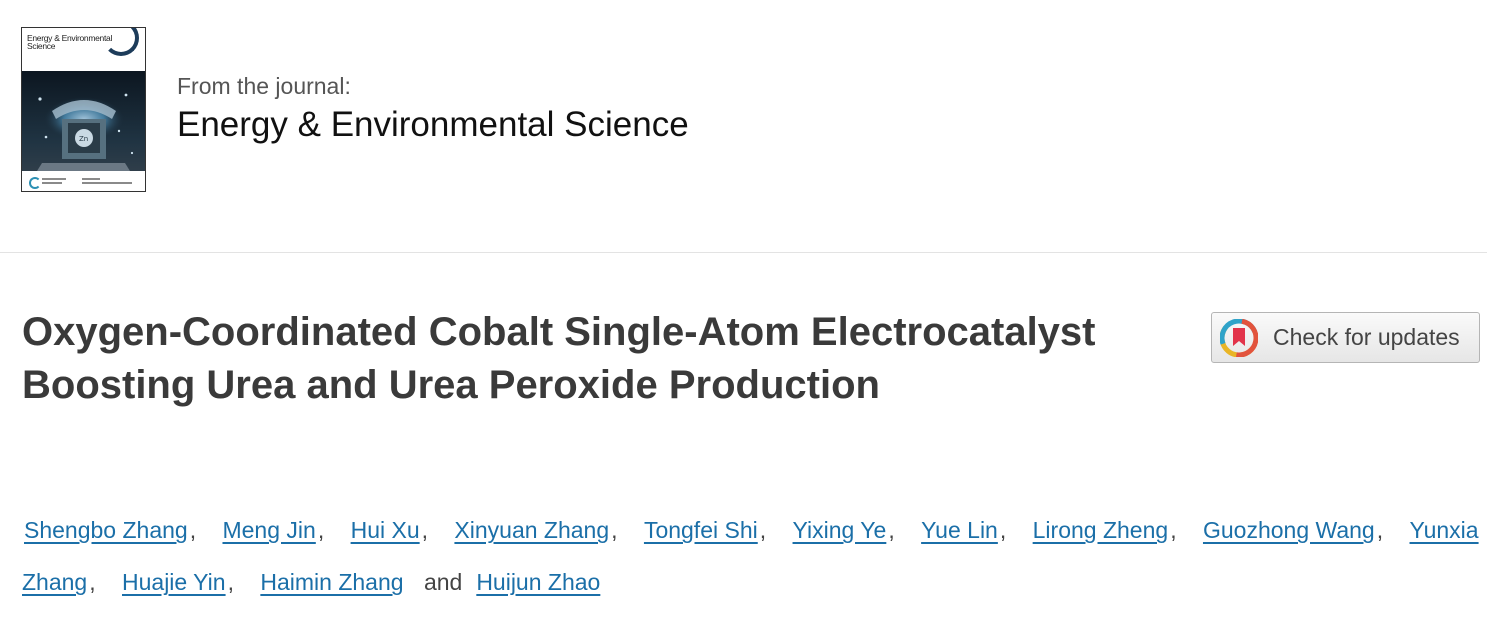 This screenshot has height=626, width=1487. What do you see at coordinates (106, 530) in the screenshot?
I see `author-link: Shengbo Zhang` at bounding box center [106, 530].